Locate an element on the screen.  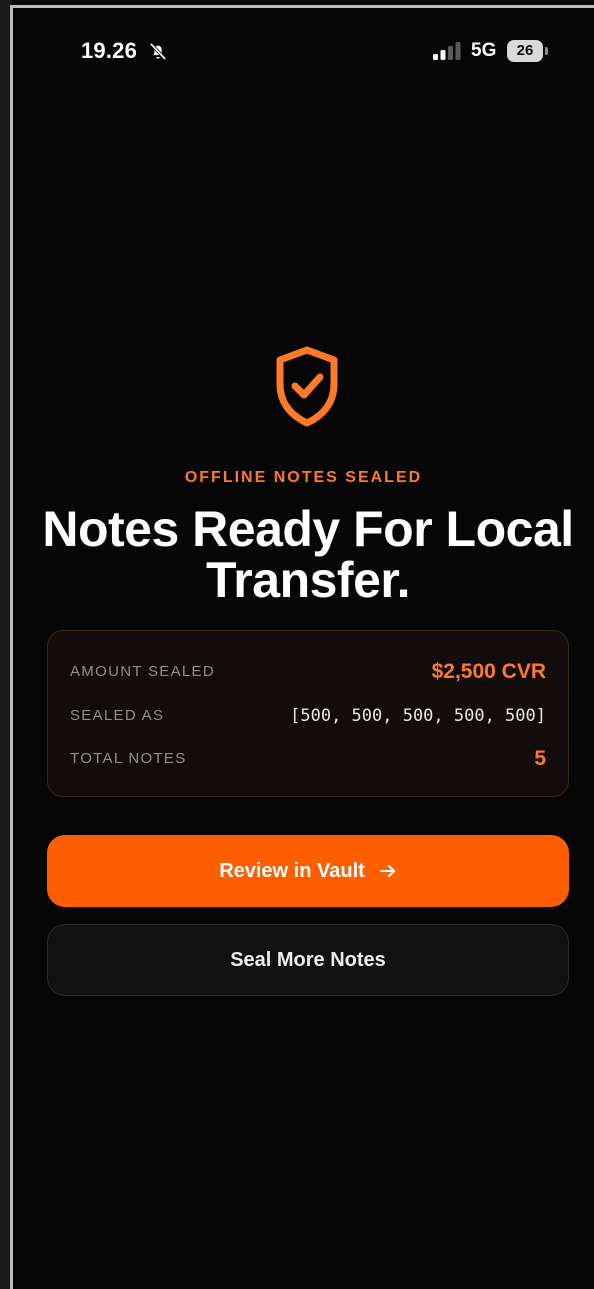
battery-icon: 26 is located at coordinates (527, 51).